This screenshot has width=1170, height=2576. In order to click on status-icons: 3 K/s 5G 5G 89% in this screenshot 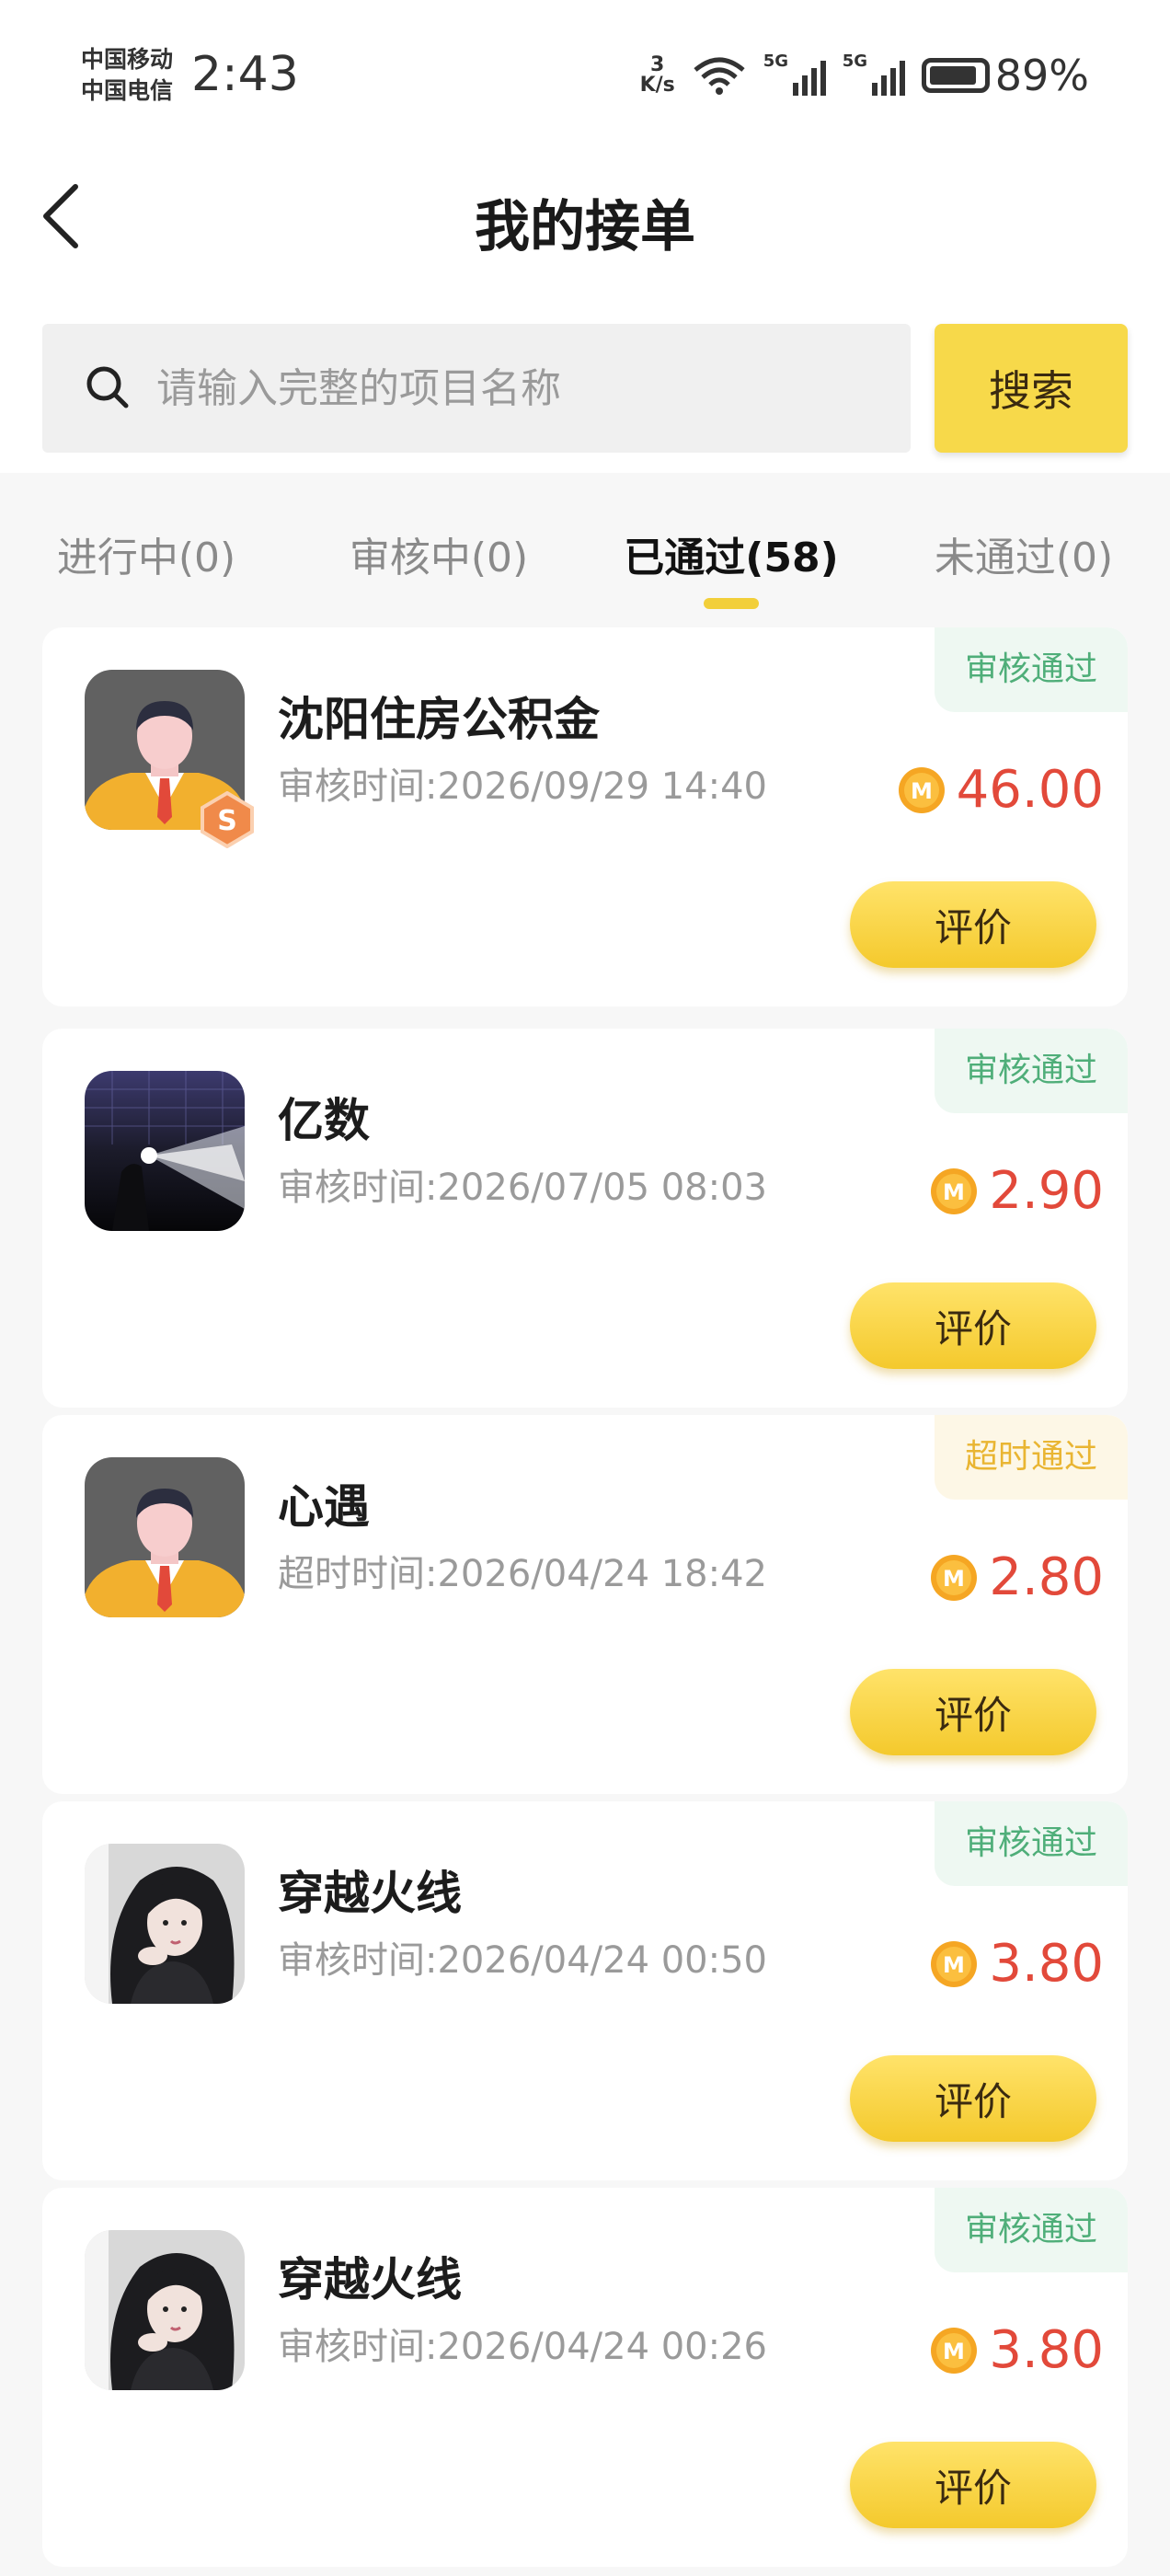, I will do `click(864, 75)`.